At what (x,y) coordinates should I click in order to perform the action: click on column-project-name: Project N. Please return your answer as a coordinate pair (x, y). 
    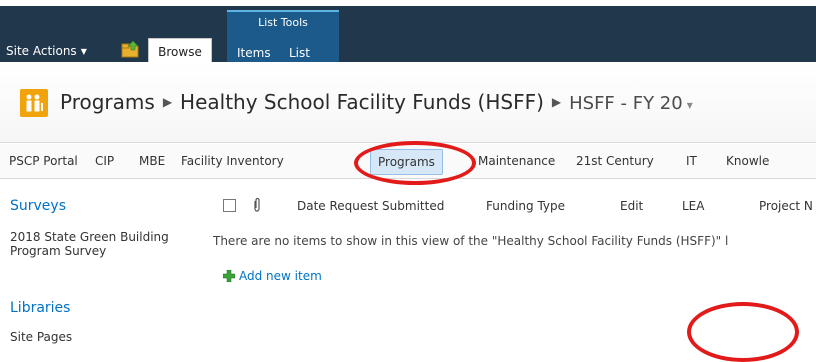
    Looking at the image, I should click on (786, 206).